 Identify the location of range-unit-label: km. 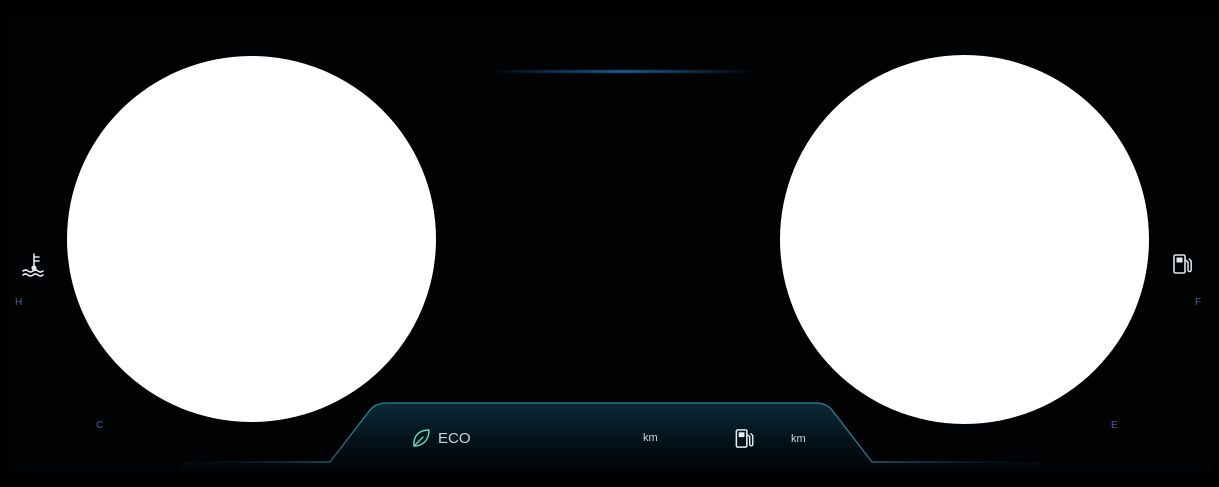
(650, 438).